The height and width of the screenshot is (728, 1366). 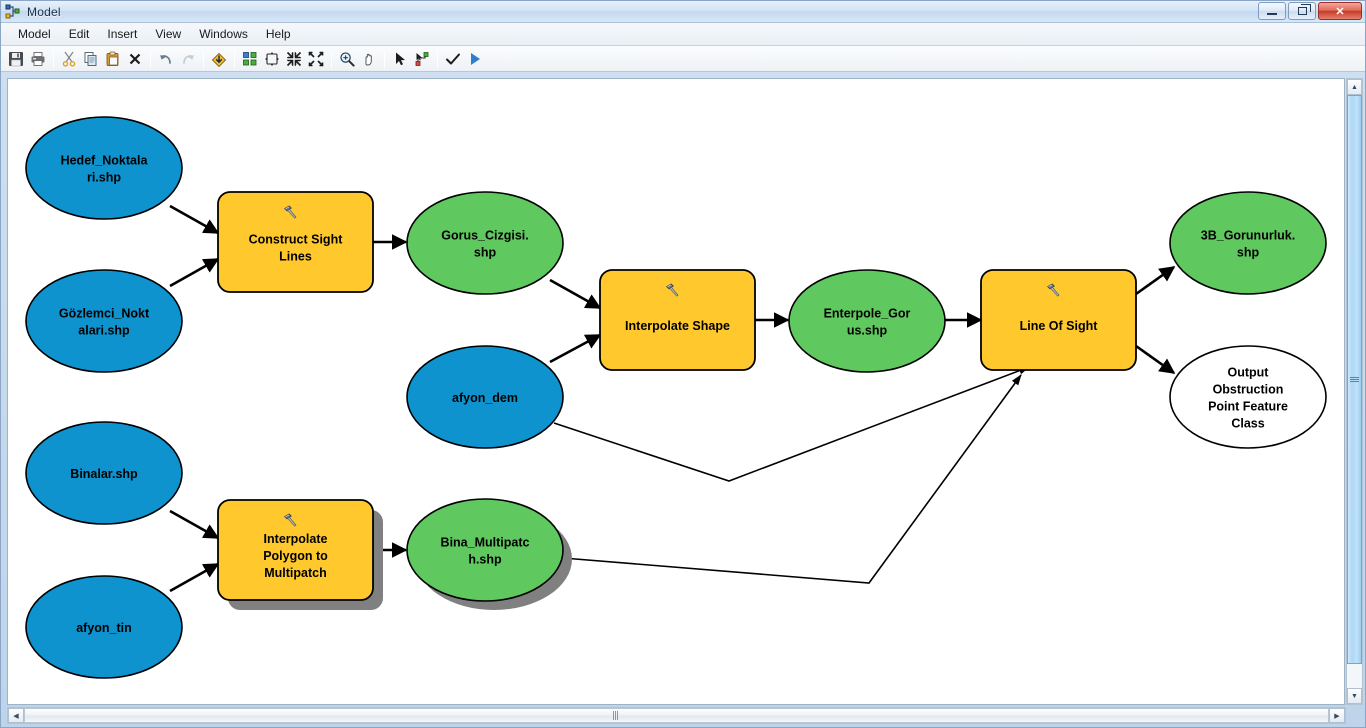 I want to click on menu-model: Model, so click(x=34, y=34).